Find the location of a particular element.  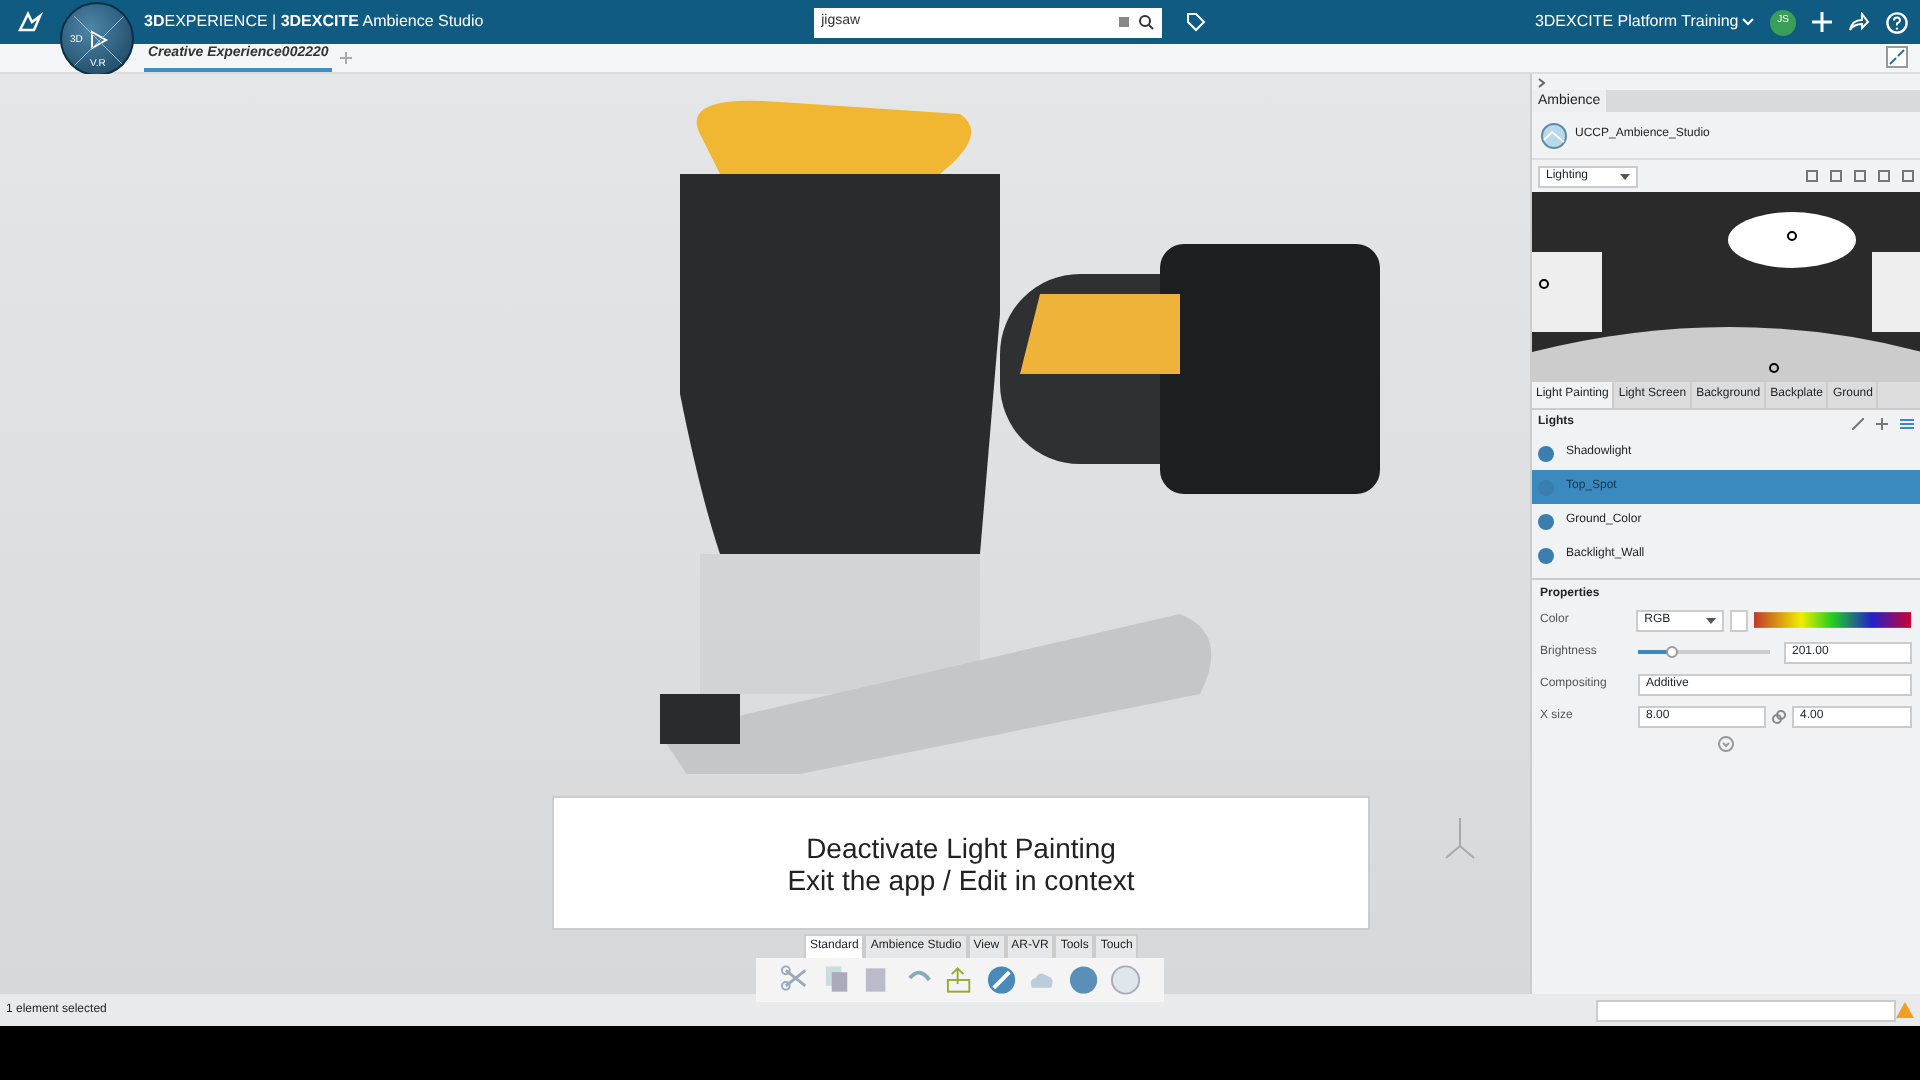

add-icon is located at coordinates (1882, 423).